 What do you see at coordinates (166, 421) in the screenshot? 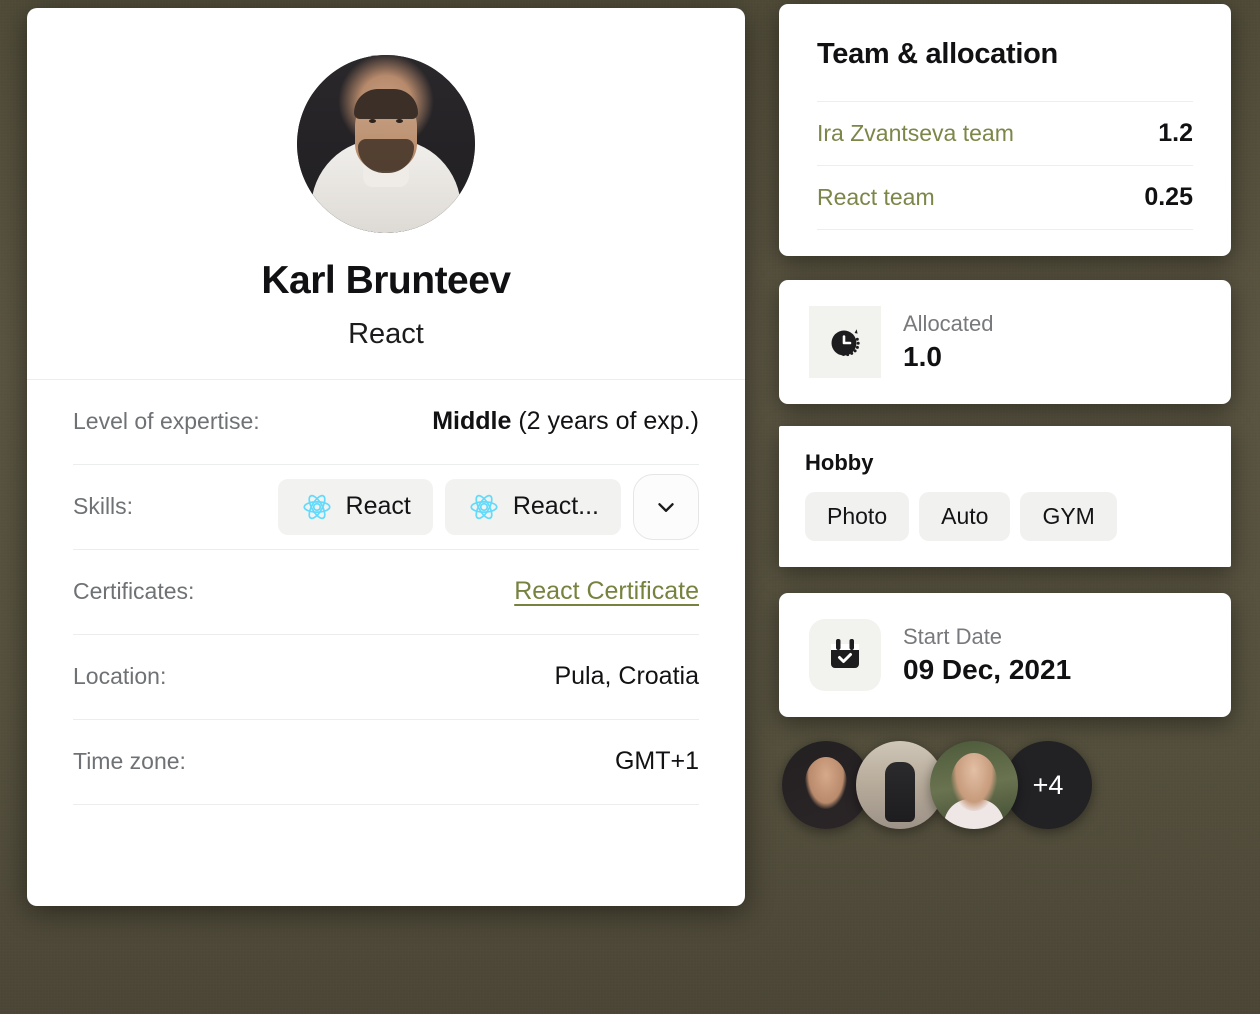
I see `detail-label-expertise: Level of expertise:` at bounding box center [166, 421].